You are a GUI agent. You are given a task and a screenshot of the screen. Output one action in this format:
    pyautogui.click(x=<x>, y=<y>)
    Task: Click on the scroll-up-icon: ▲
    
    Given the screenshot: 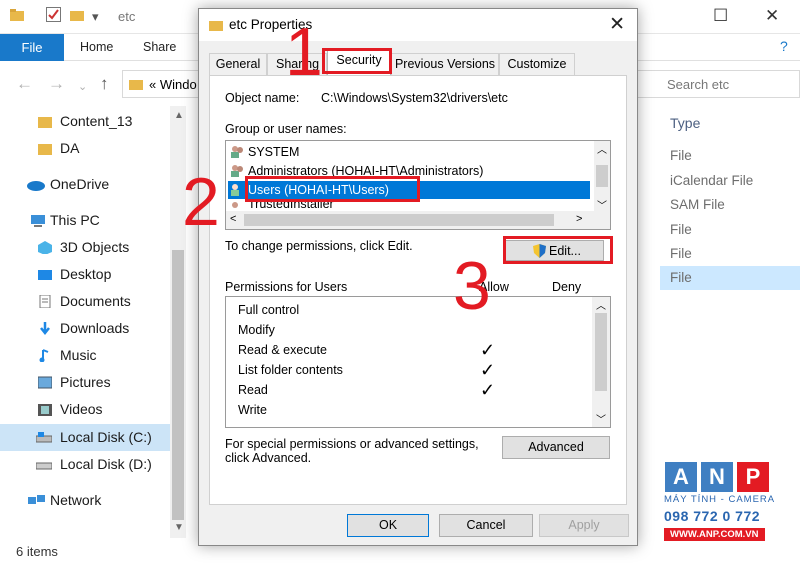 What is the action you would take?
    pyautogui.click(x=179, y=115)
    